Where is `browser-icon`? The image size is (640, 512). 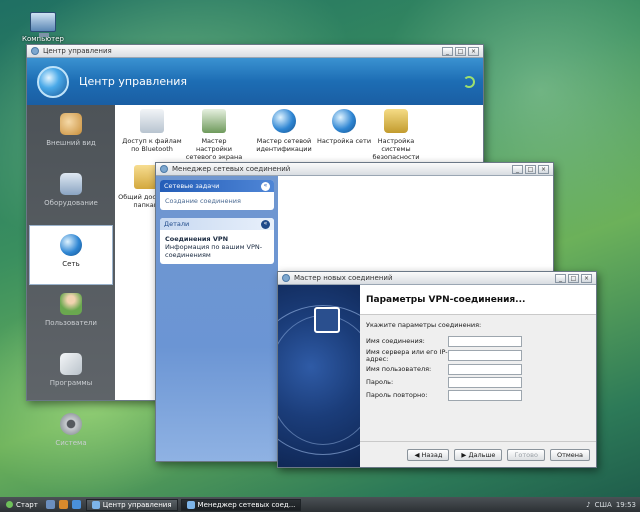 browser-icon is located at coordinates (63, 504).